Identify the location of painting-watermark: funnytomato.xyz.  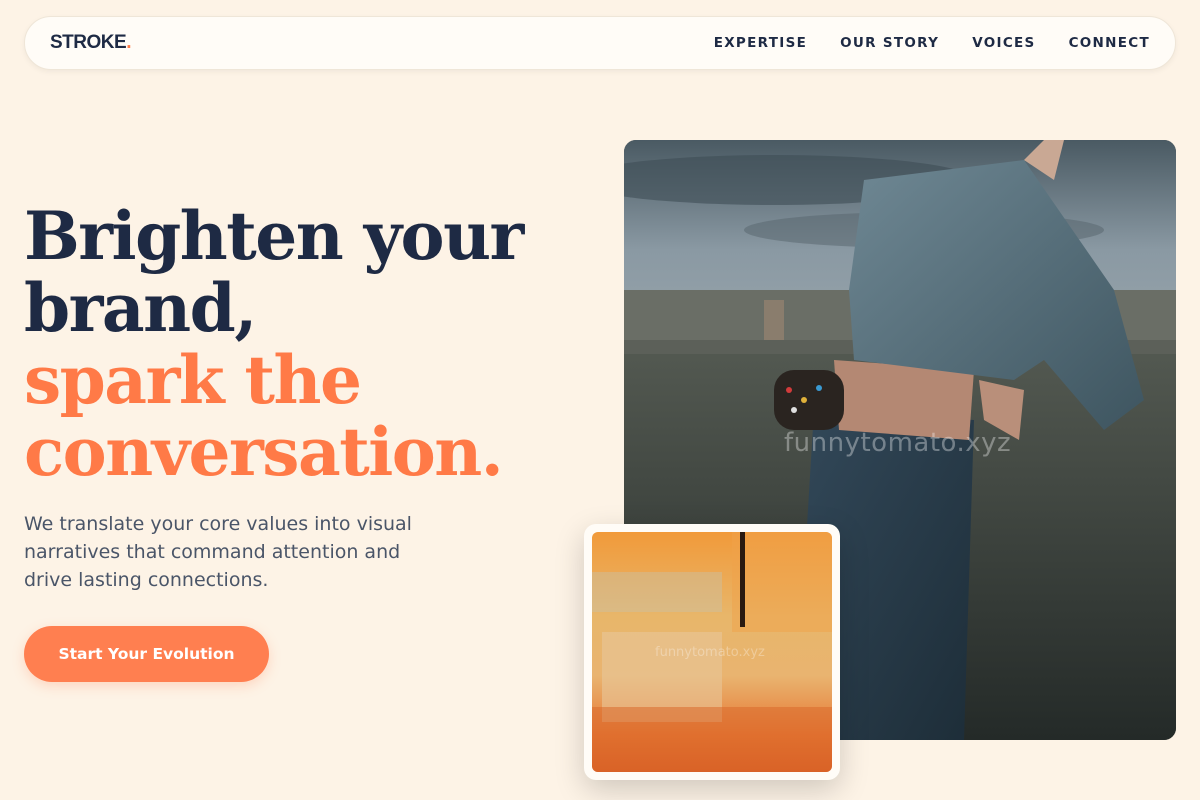
(710, 652).